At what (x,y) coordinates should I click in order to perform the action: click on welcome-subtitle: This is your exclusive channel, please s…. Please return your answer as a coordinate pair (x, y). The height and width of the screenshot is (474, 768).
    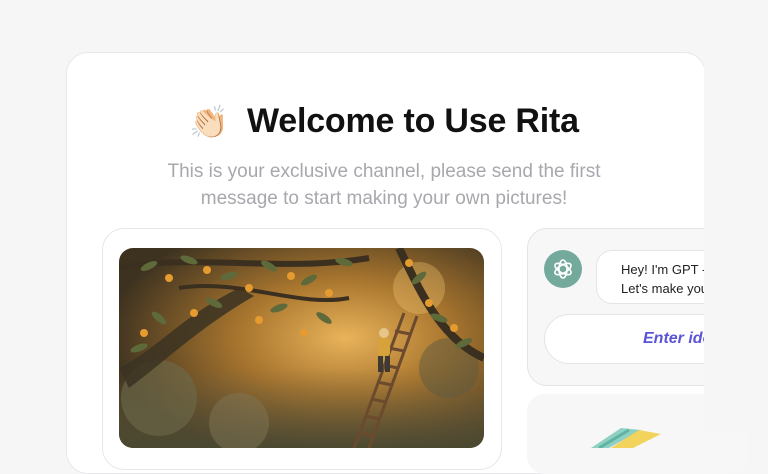
    Looking at the image, I should click on (384, 185).